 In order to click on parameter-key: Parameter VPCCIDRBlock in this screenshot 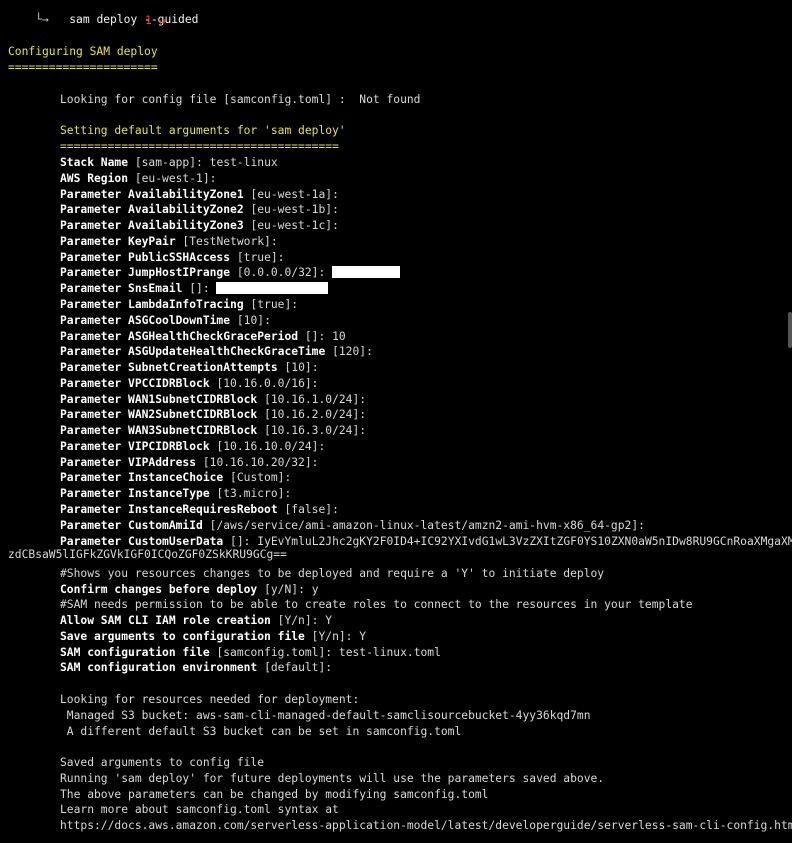, I will do `click(135, 383)`.